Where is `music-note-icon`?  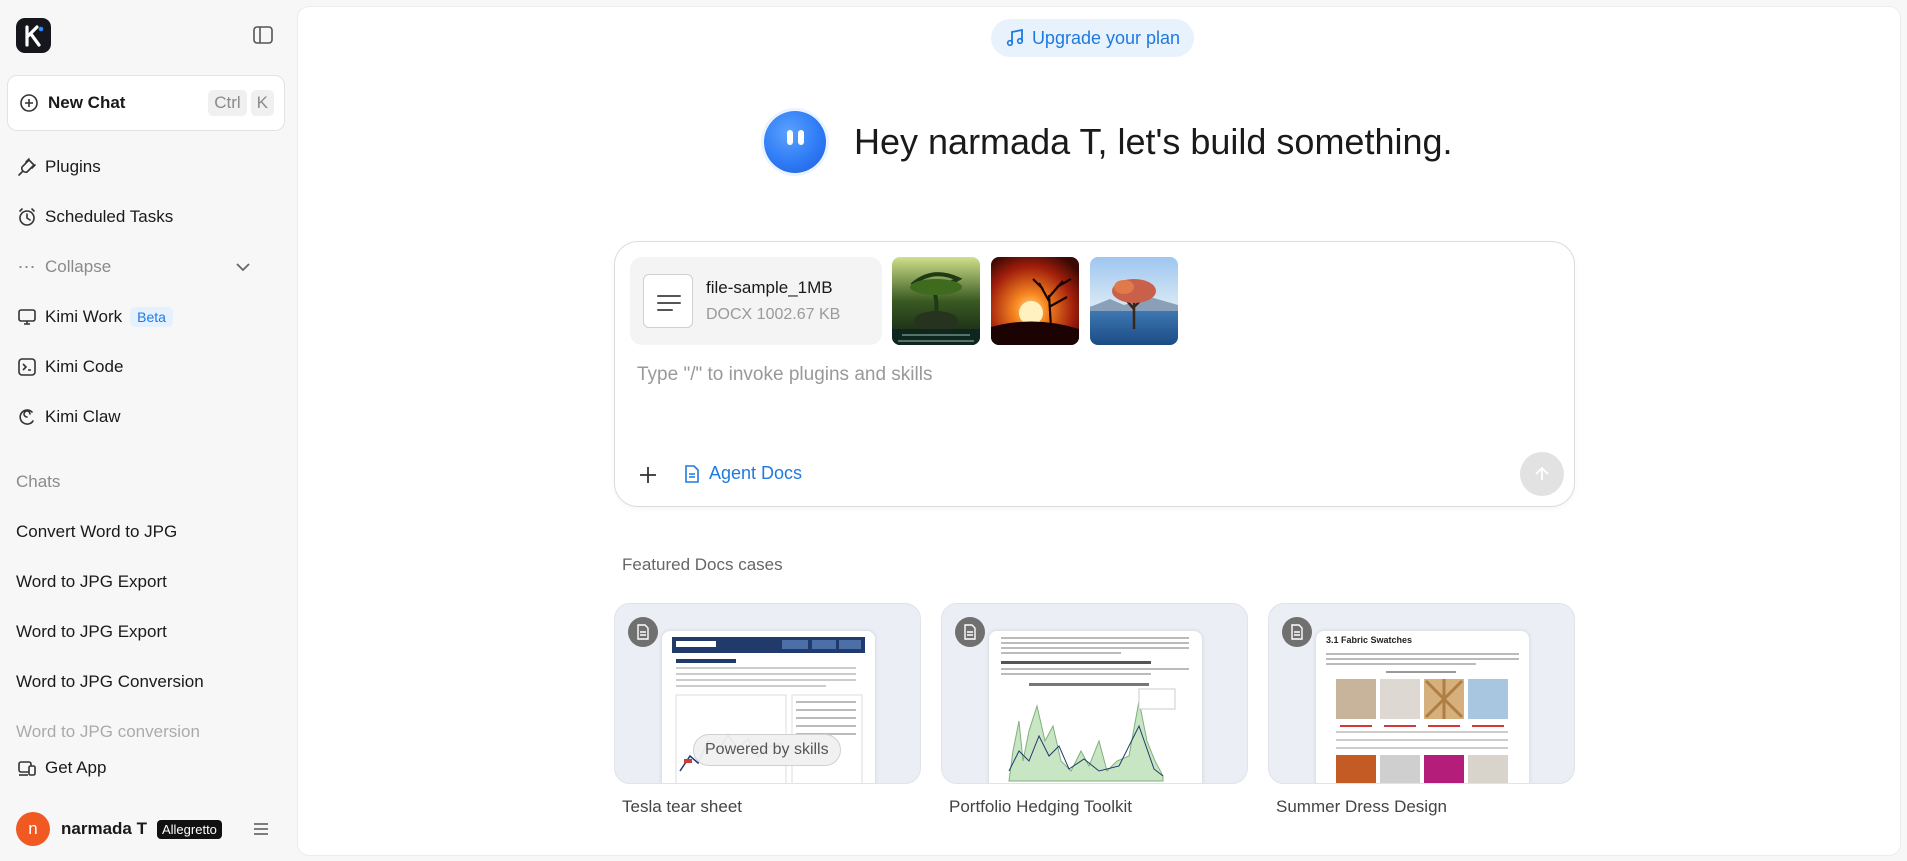
music-note-icon is located at coordinates (1015, 37).